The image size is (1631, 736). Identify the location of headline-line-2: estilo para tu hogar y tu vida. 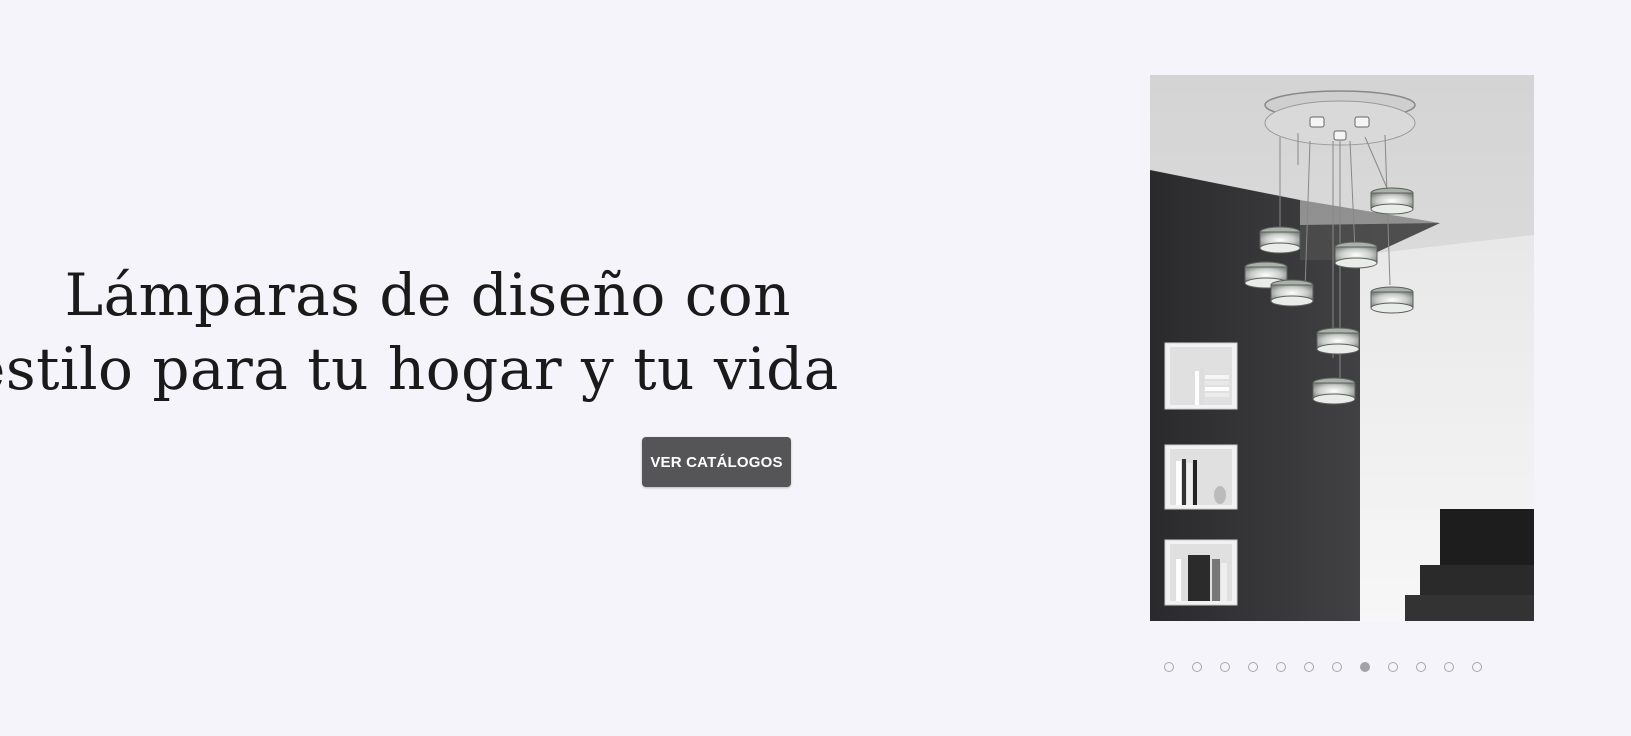
(419, 369).